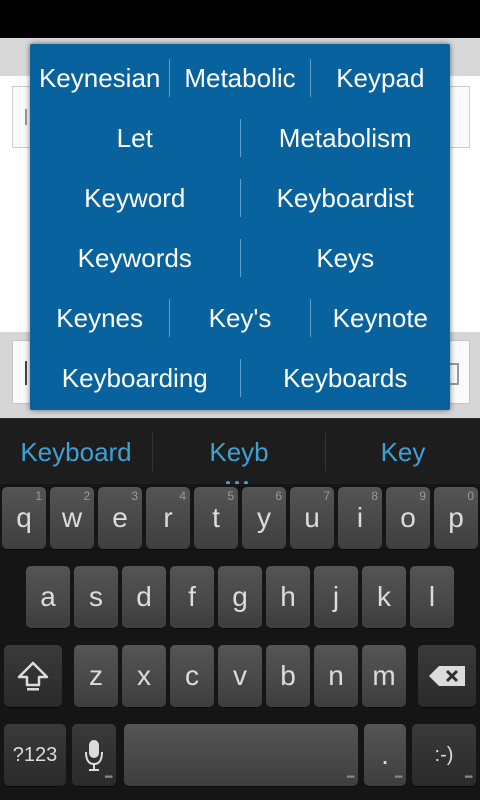 This screenshot has height=800, width=480. What do you see at coordinates (35, 755) in the screenshot?
I see `symbols-key: ?123` at bounding box center [35, 755].